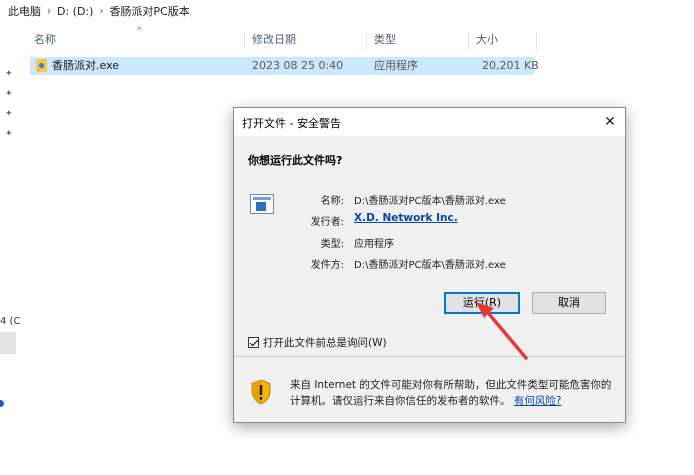  I want to click on dialog-titlebar: 打开文件 - 安全警告 ✕, so click(429, 122).